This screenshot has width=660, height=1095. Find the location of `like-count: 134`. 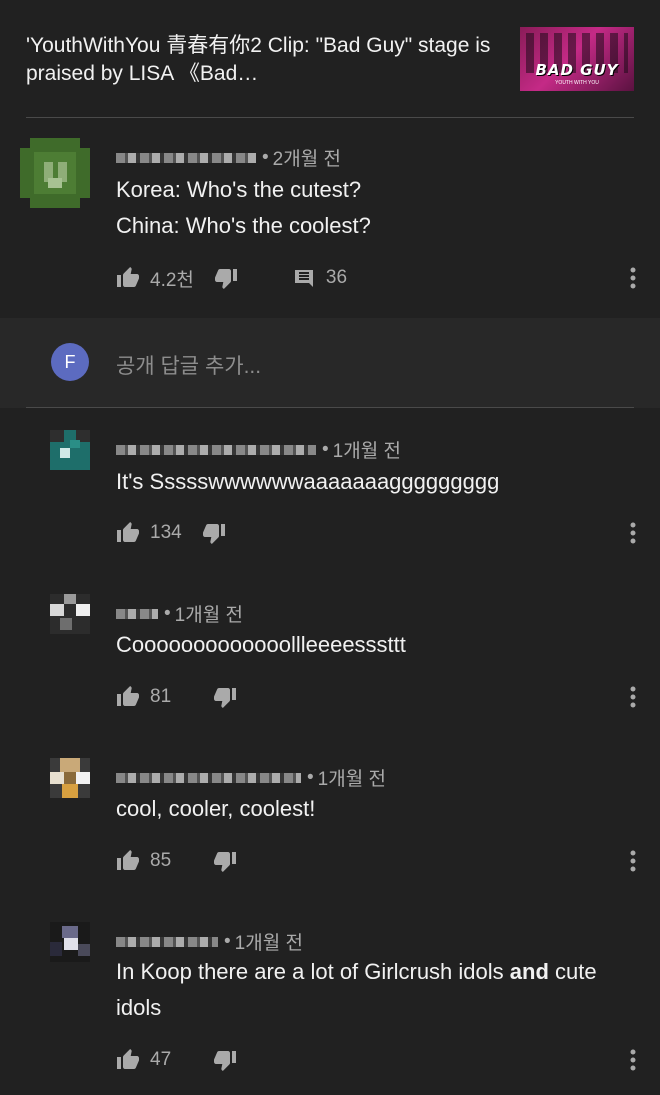

like-count: 134 is located at coordinates (166, 532).